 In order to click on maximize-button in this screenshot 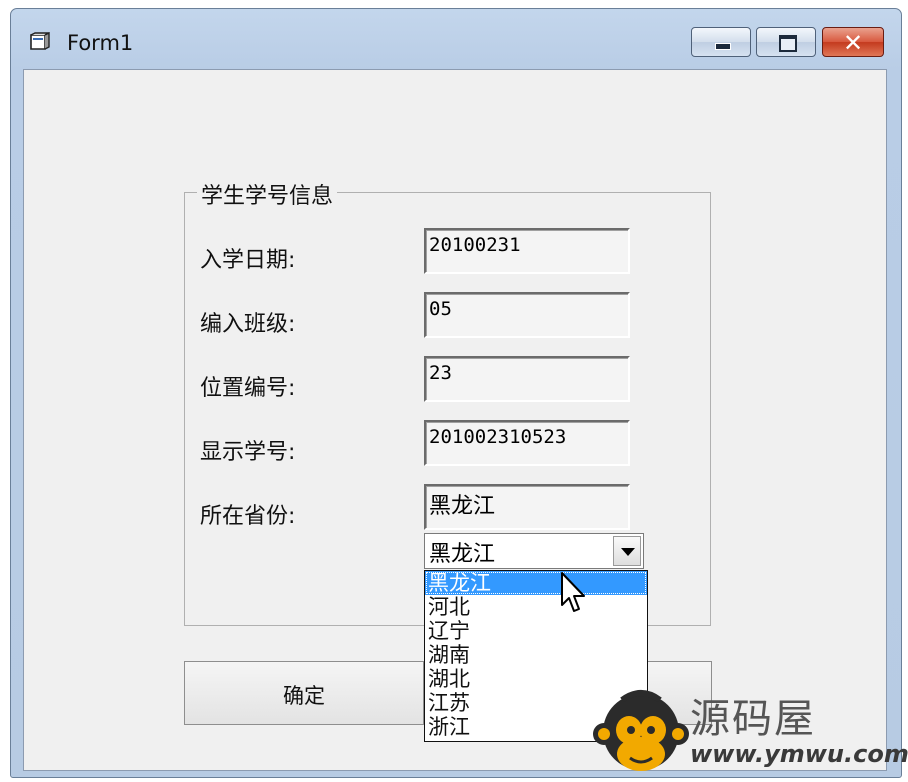, I will do `click(786, 42)`.